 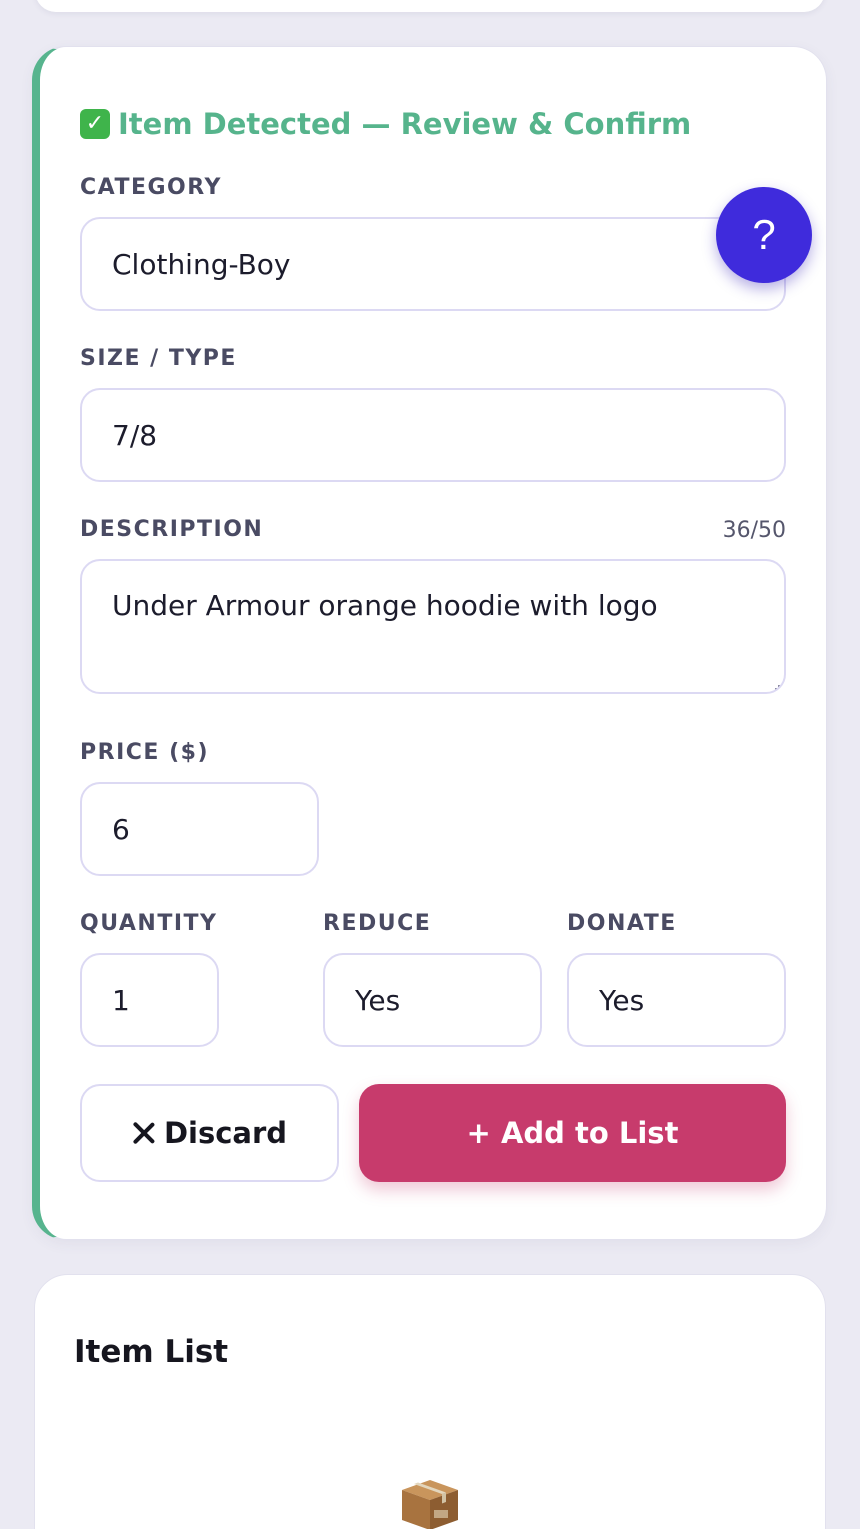 I want to click on item-list-title: Item List, so click(x=151, y=1352).